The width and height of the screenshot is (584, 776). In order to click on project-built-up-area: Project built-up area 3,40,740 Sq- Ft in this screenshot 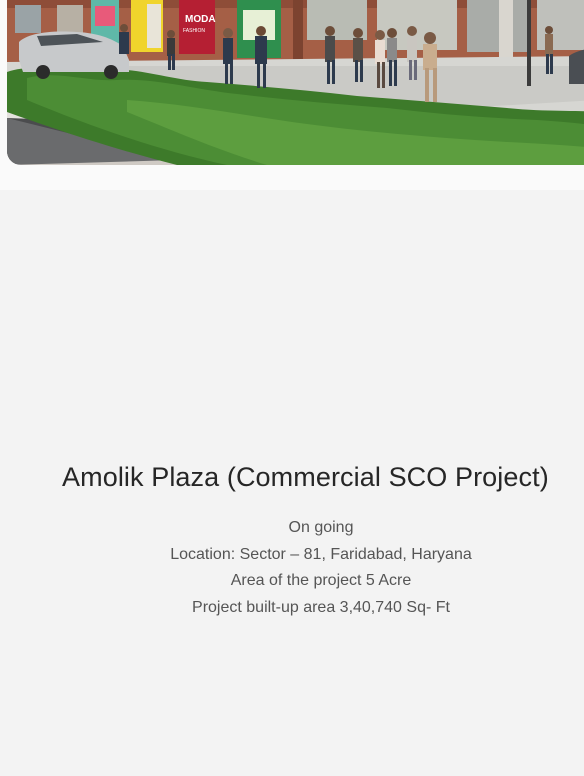, I will do `click(321, 607)`.